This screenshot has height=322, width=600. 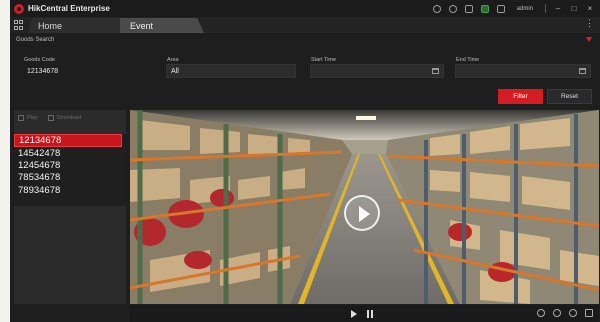 What do you see at coordinates (468, 60) in the screenshot?
I see `end-time-label: End Time` at bounding box center [468, 60].